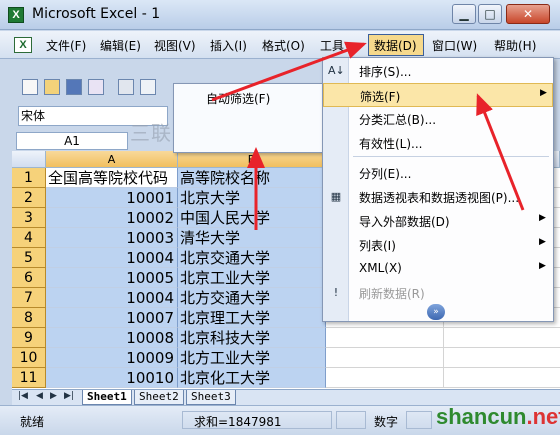 The height and width of the screenshot is (435, 560). Describe the element at coordinates (500, 152) in the screenshot. I see `arrow-to-filter-item` at that location.